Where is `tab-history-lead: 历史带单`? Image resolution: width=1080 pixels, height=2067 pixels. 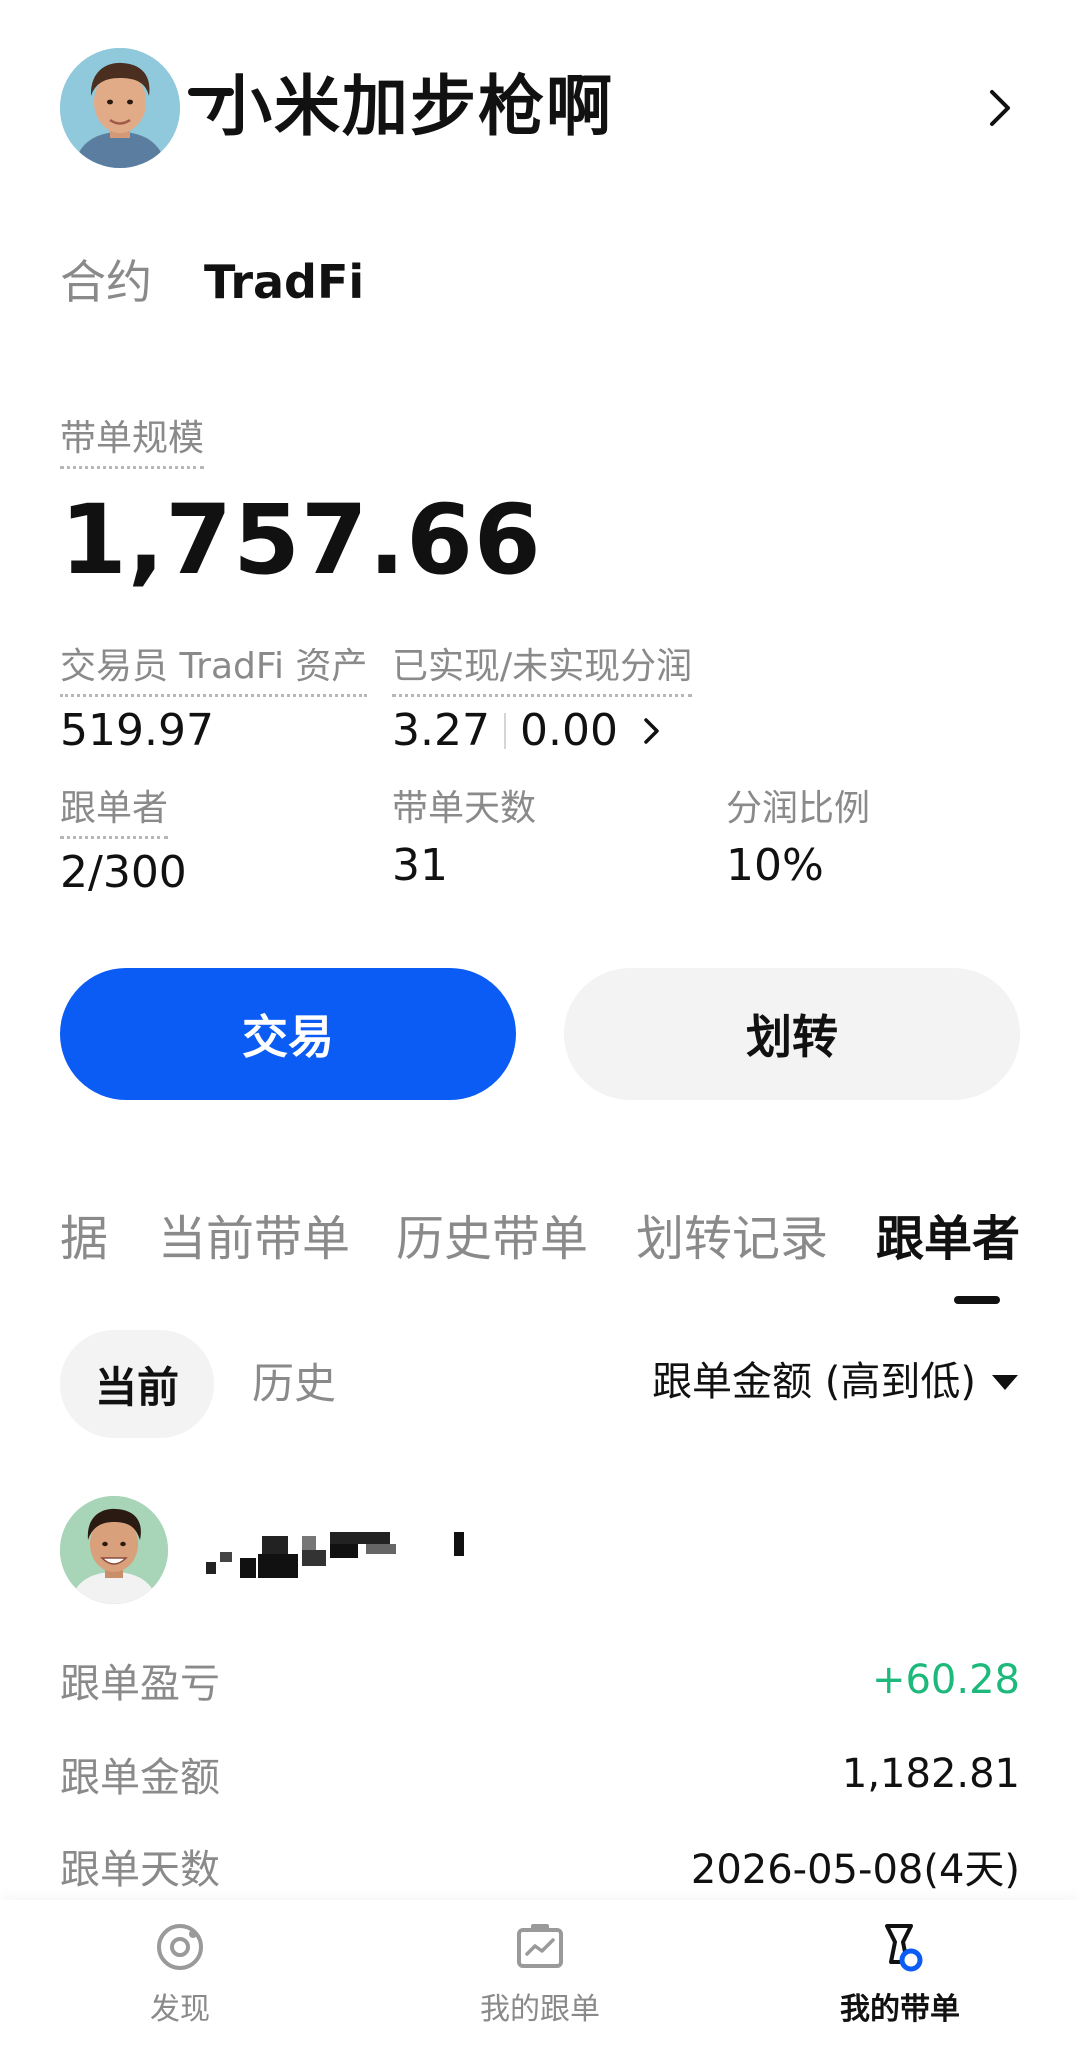
tab-history-lead: 历史带单 is located at coordinates (492, 1239).